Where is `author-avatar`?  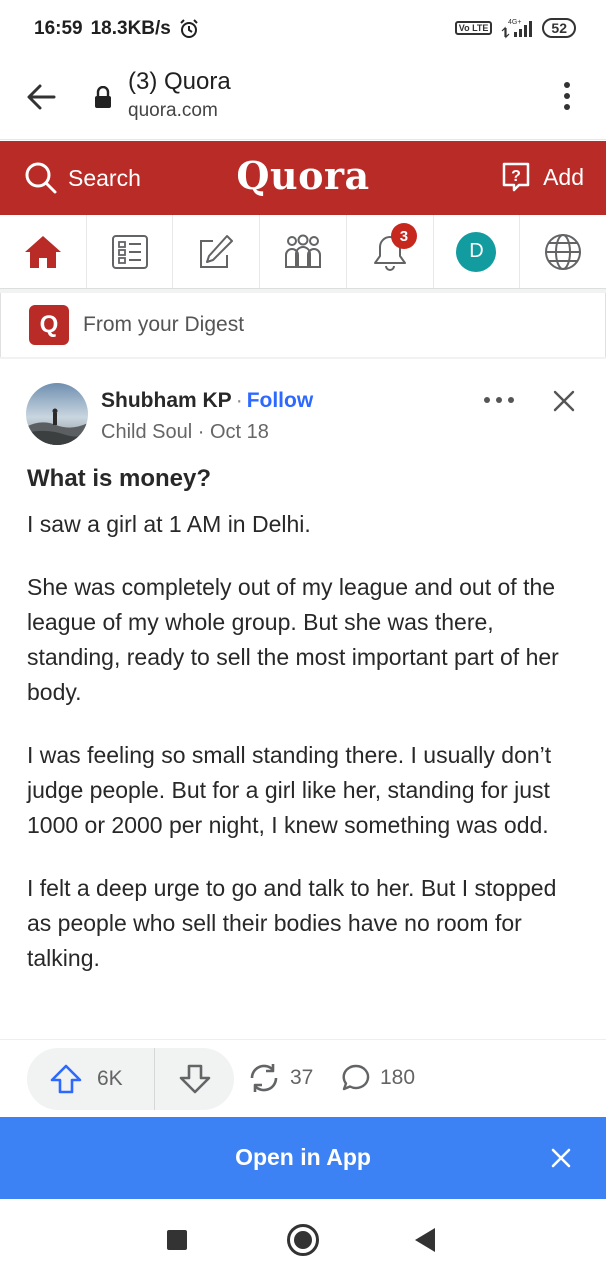
author-avatar is located at coordinates (57, 414).